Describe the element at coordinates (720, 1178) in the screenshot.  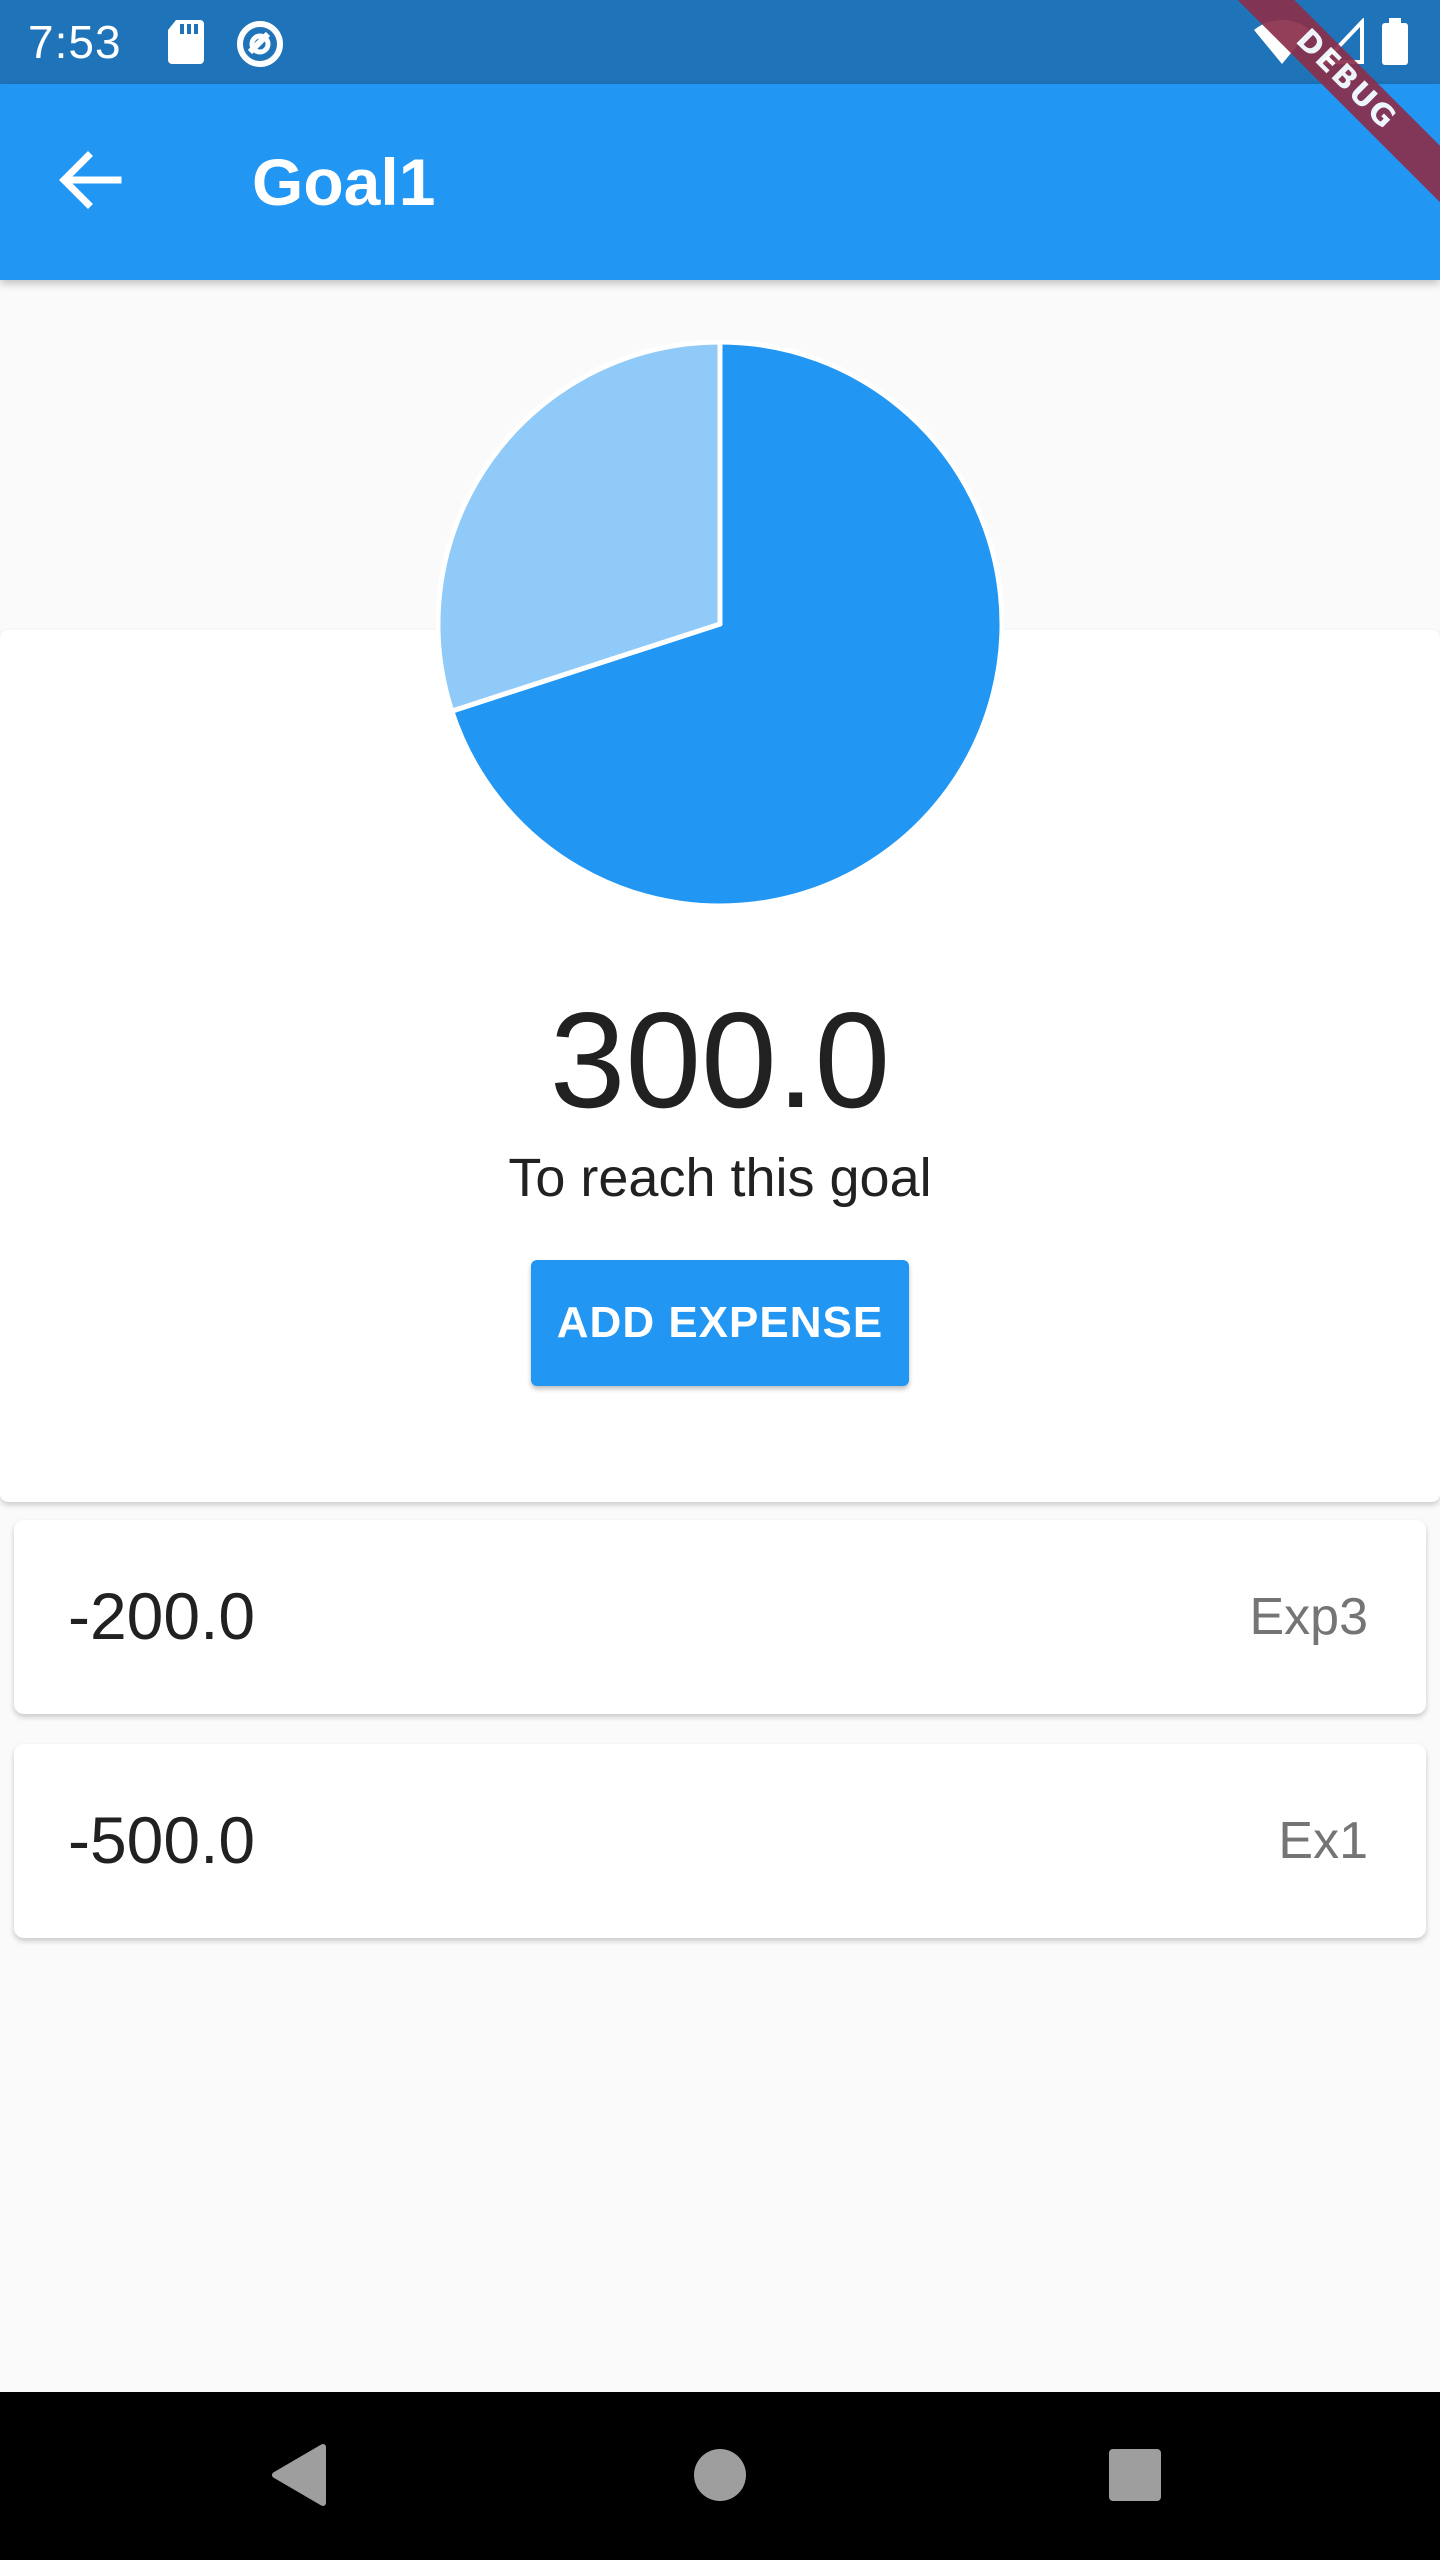
I see `remaining-caption: To reach this goal` at that location.